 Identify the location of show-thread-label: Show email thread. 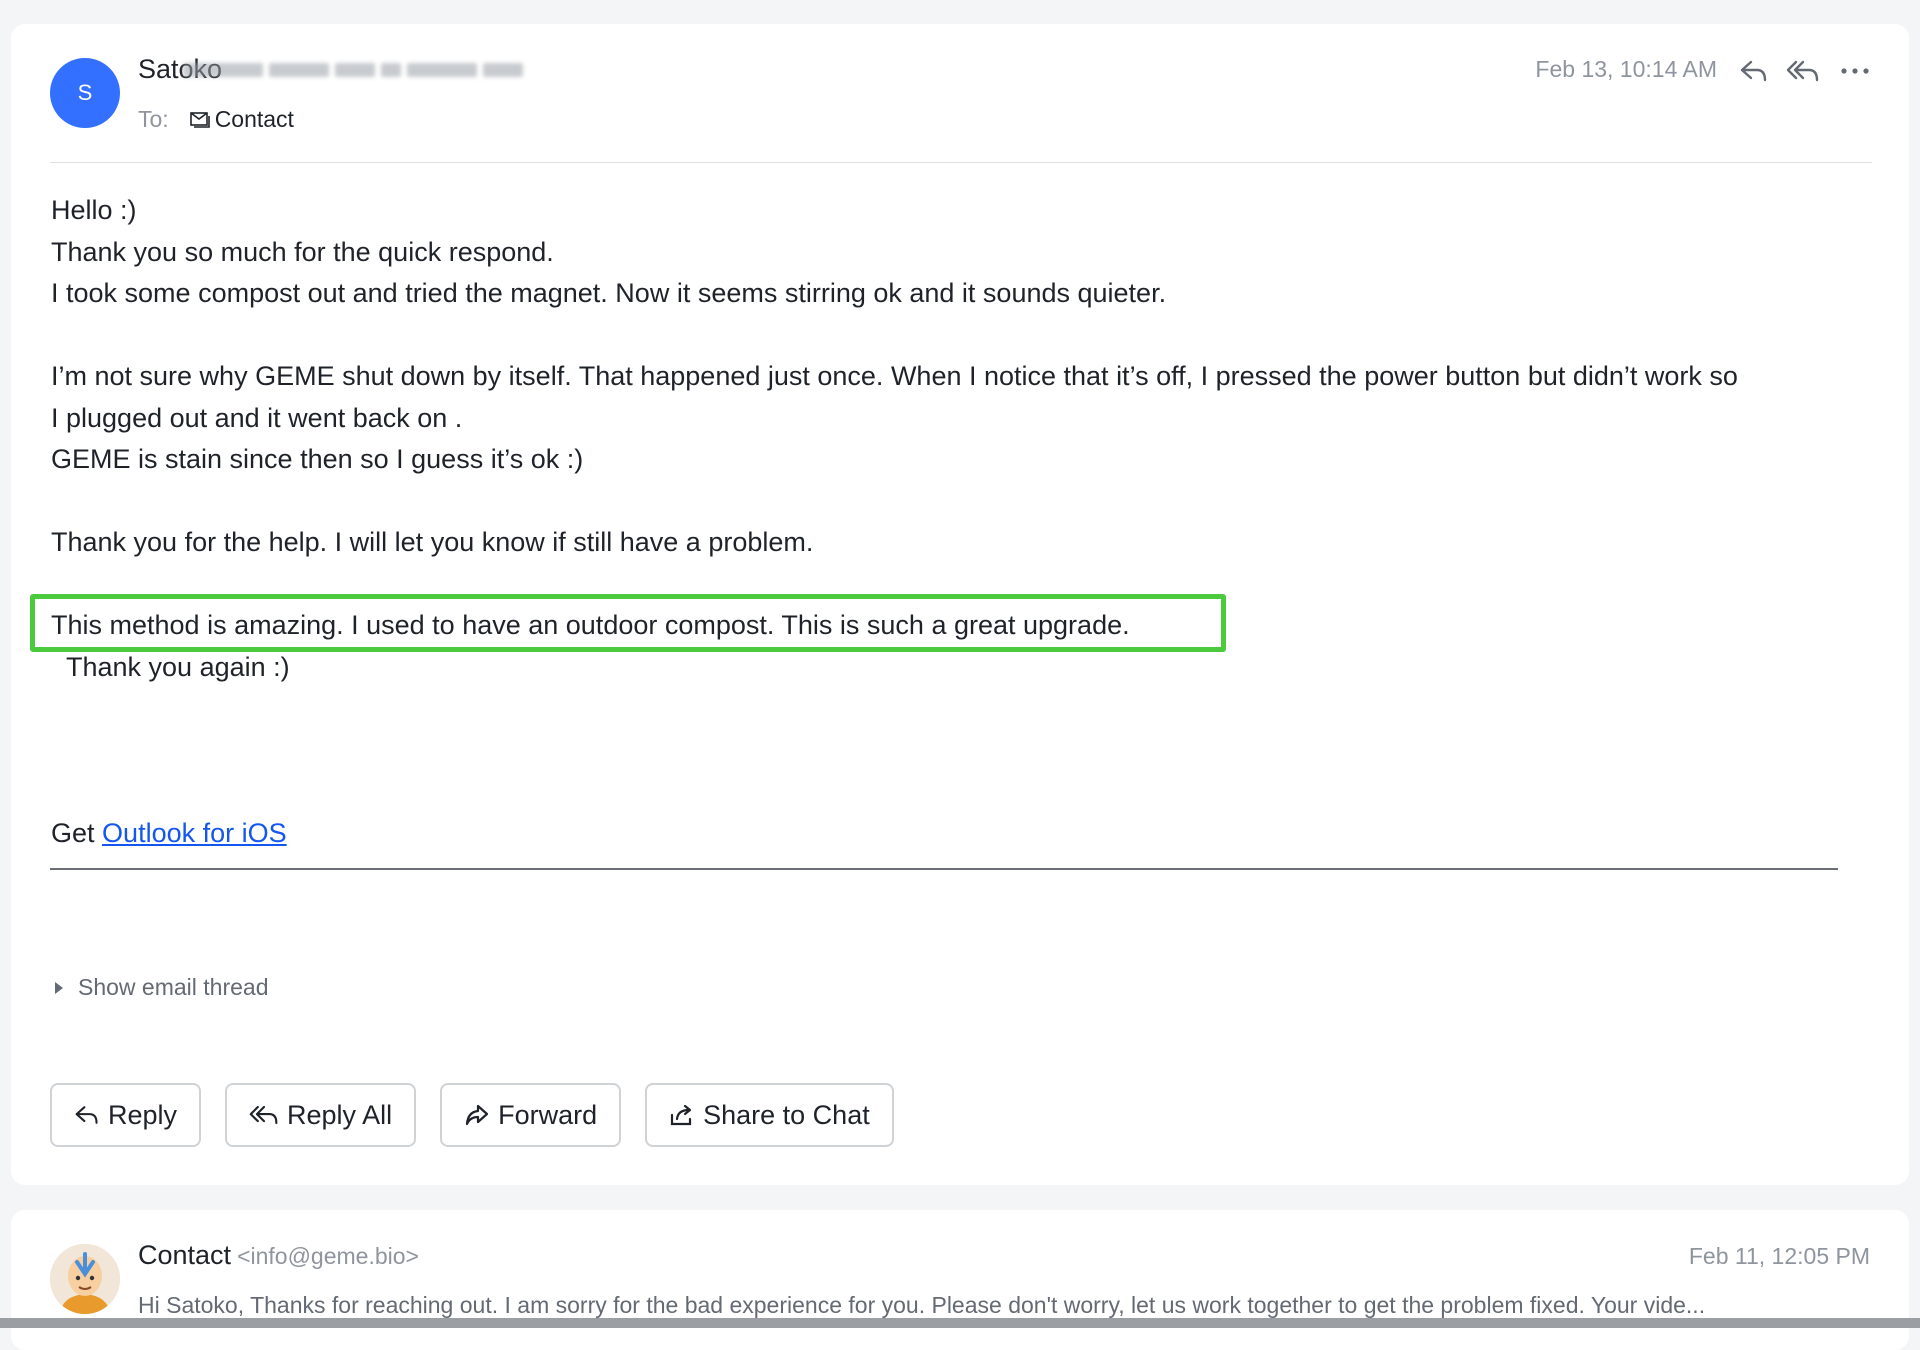
(173, 987).